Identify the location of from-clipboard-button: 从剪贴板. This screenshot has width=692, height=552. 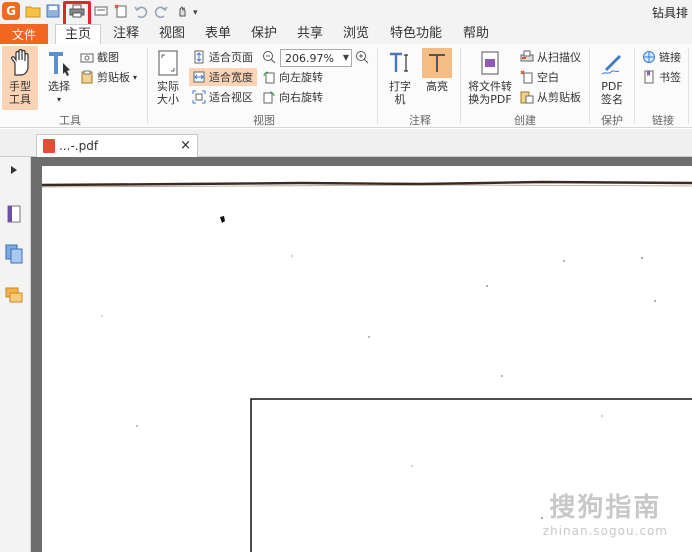
(550, 97).